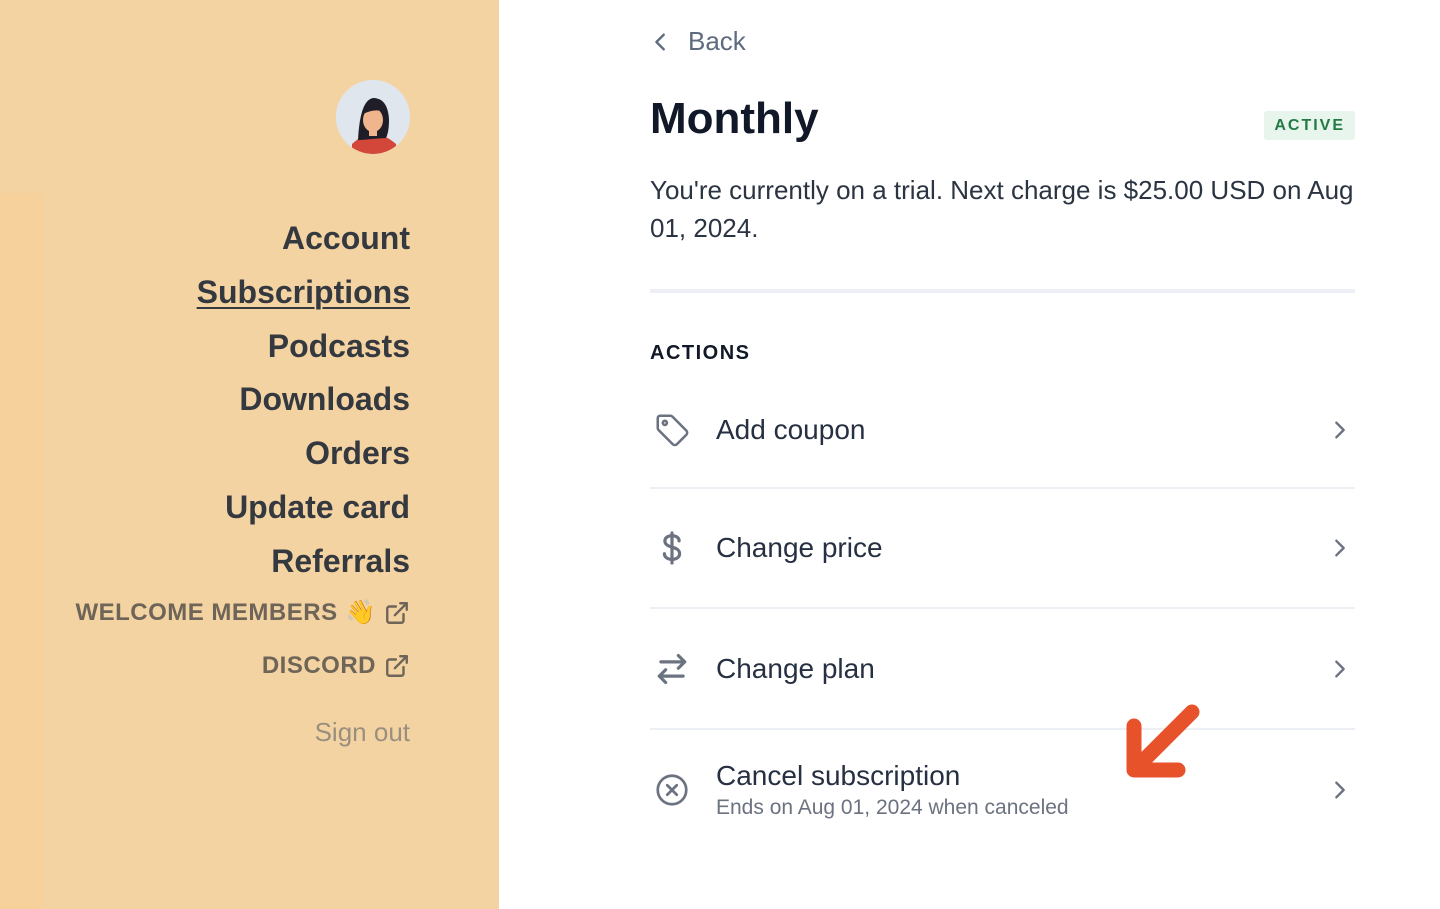  I want to click on sidebar-item-referrals: Referrals, so click(303, 562).